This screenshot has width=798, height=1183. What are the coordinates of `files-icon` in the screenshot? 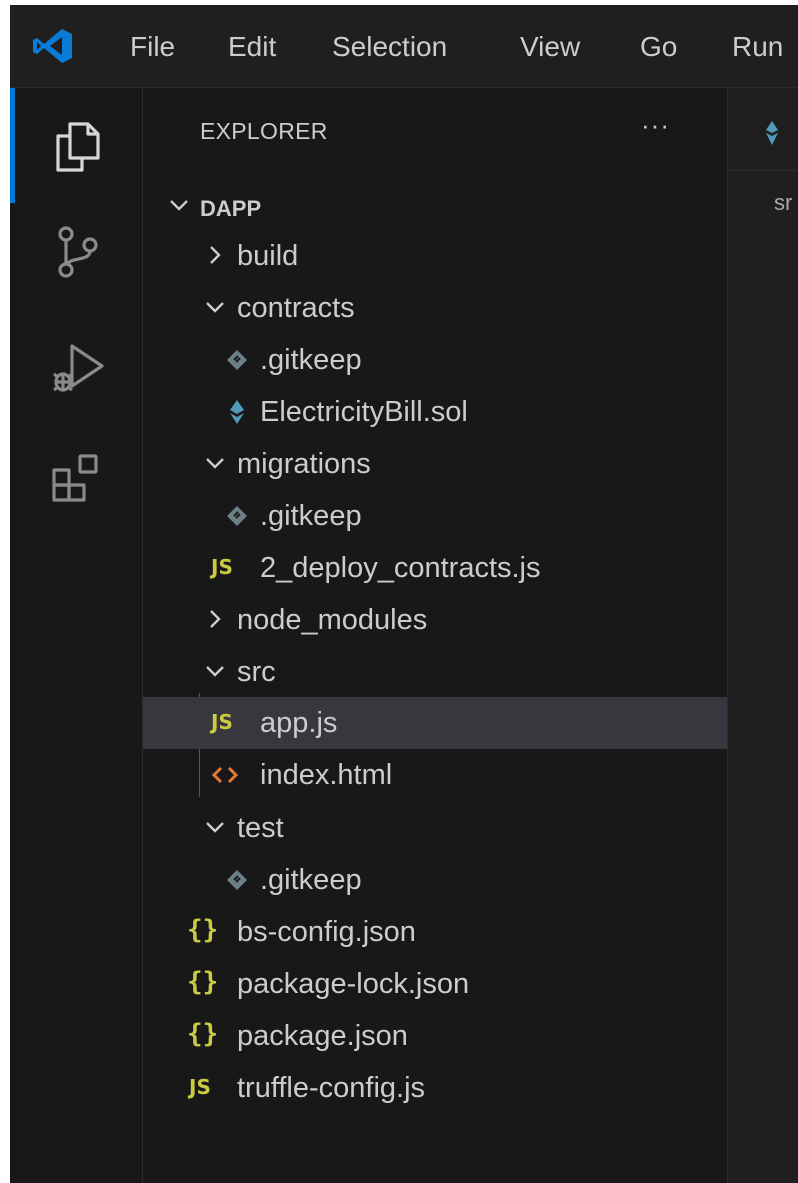 It's located at (77, 147).